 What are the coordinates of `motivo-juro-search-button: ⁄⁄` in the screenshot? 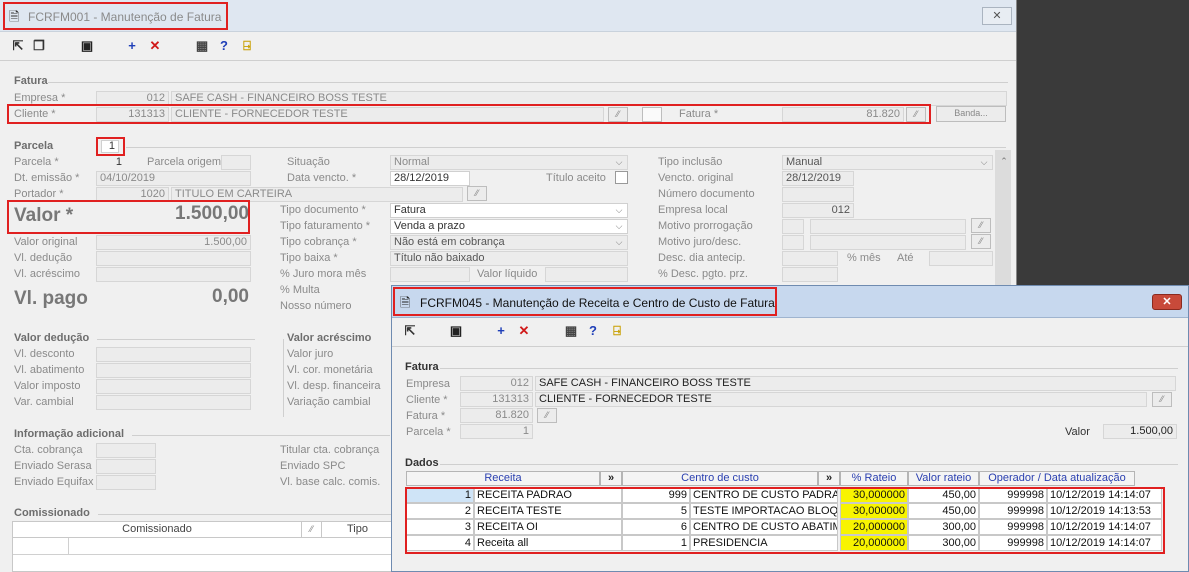 It's located at (981, 241).